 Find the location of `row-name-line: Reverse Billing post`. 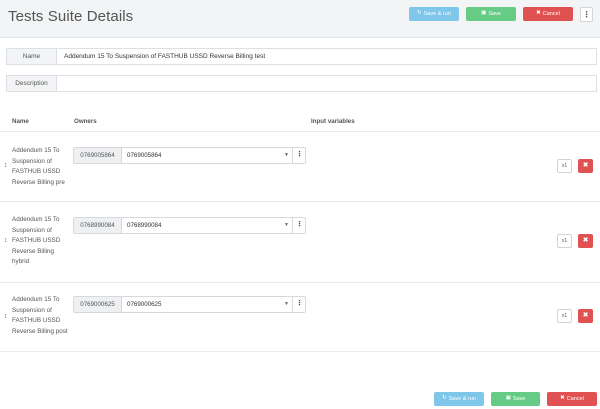

row-name-line: Reverse Billing post is located at coordinates (40, 331).